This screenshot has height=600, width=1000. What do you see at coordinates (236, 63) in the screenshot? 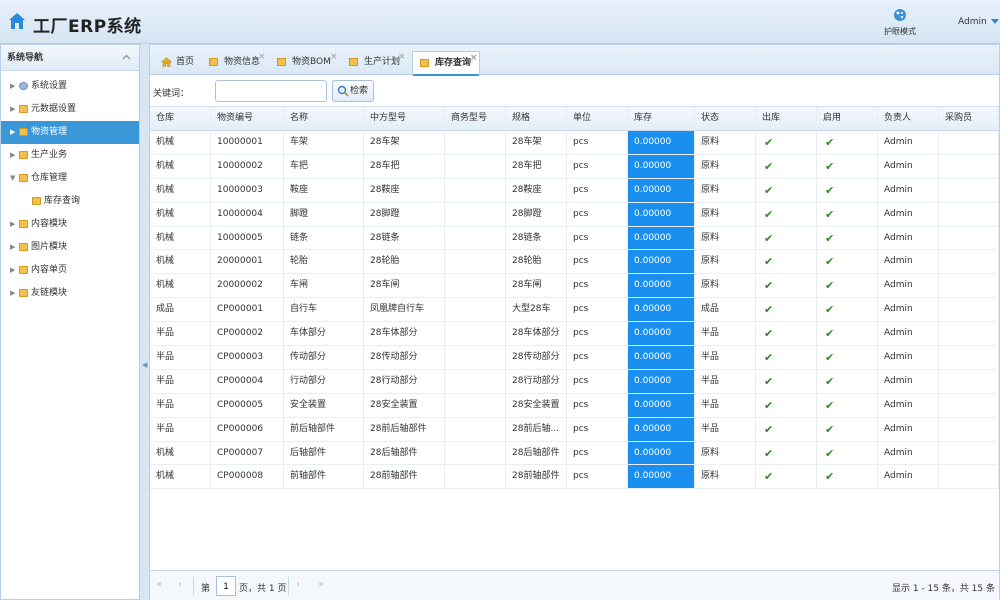
I see `tab-material-info: 物资信息 ×` at bounding box center [236, 63].